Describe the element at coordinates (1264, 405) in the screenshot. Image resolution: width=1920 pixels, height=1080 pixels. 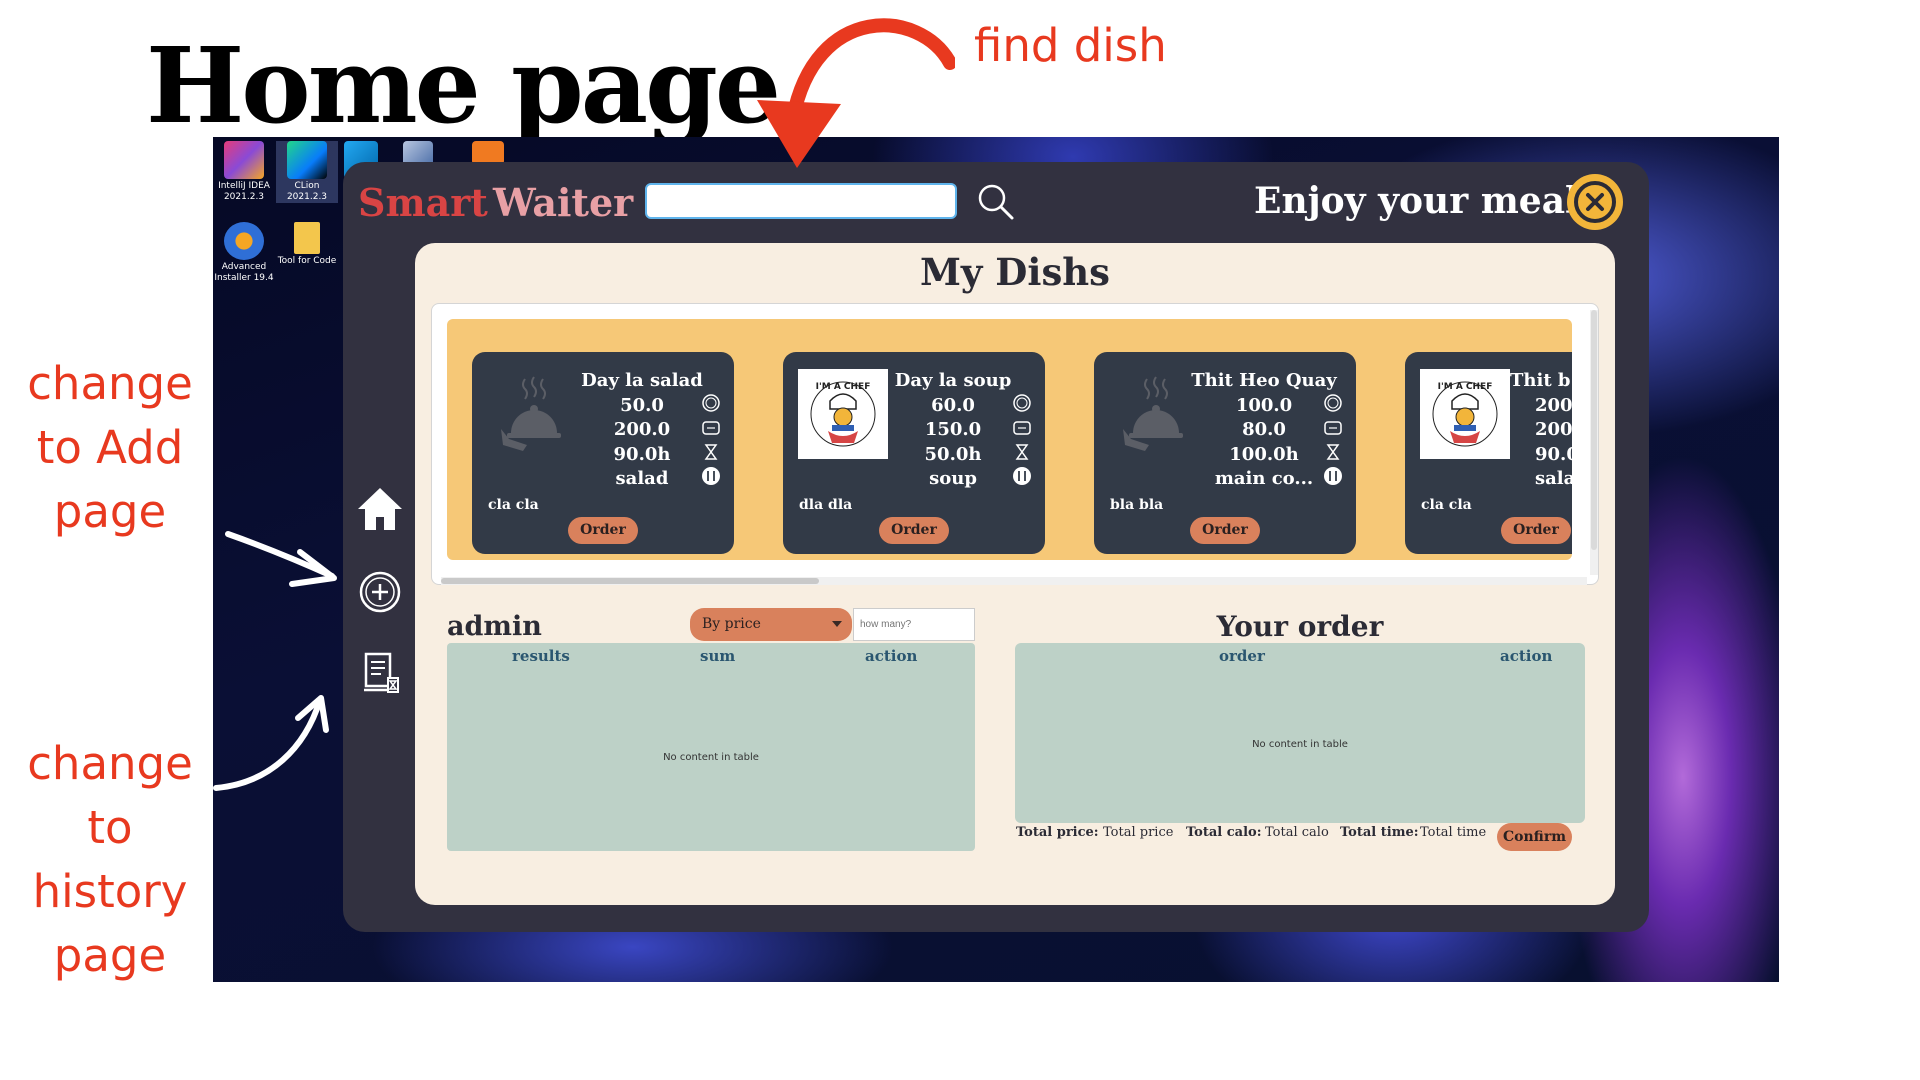
I see `dish-price: 100.0` at that location.